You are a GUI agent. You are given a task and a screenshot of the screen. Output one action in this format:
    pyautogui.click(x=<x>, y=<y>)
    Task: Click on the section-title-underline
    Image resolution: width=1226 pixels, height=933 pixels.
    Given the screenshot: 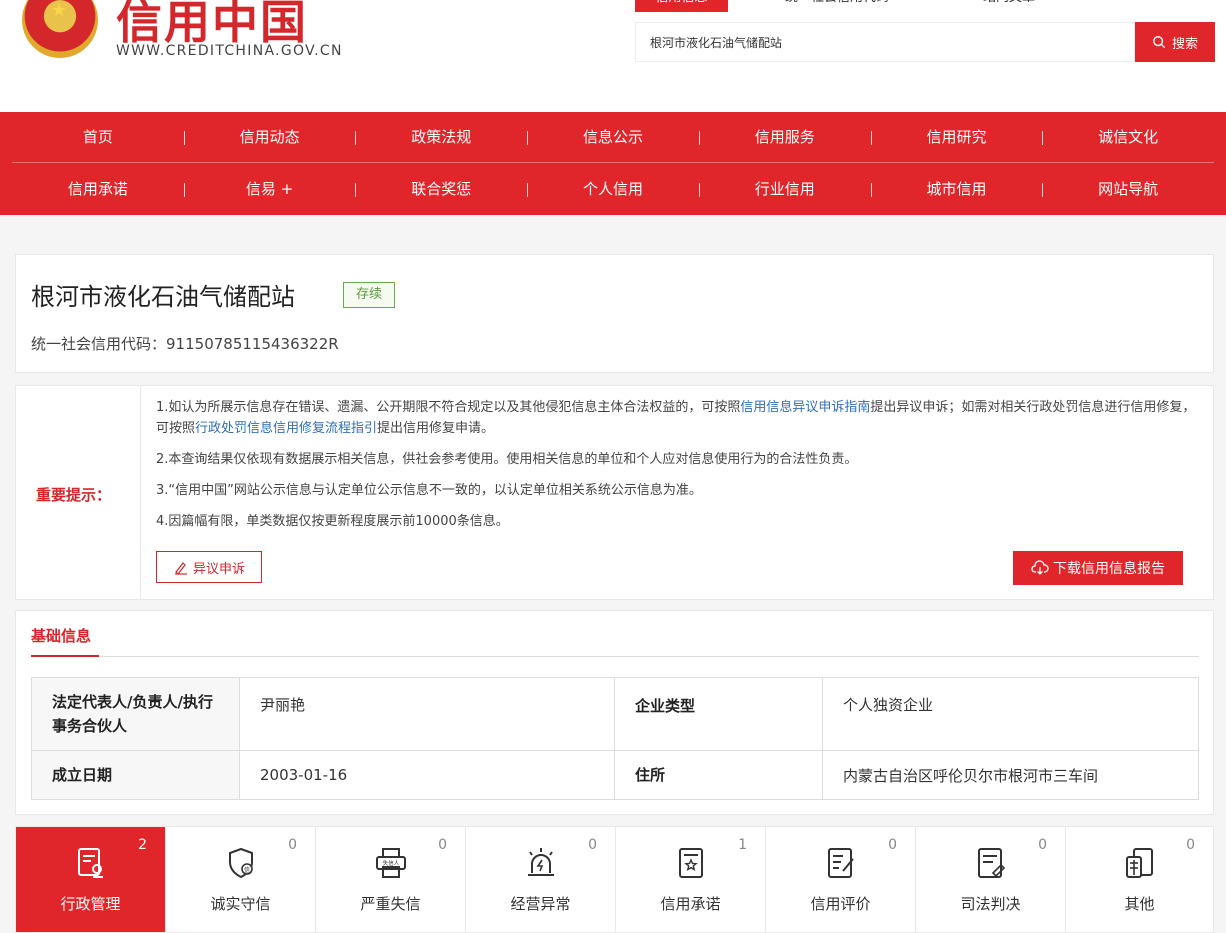 What is the action you would take?
    pyautogui.click(x=65, y=656)
    